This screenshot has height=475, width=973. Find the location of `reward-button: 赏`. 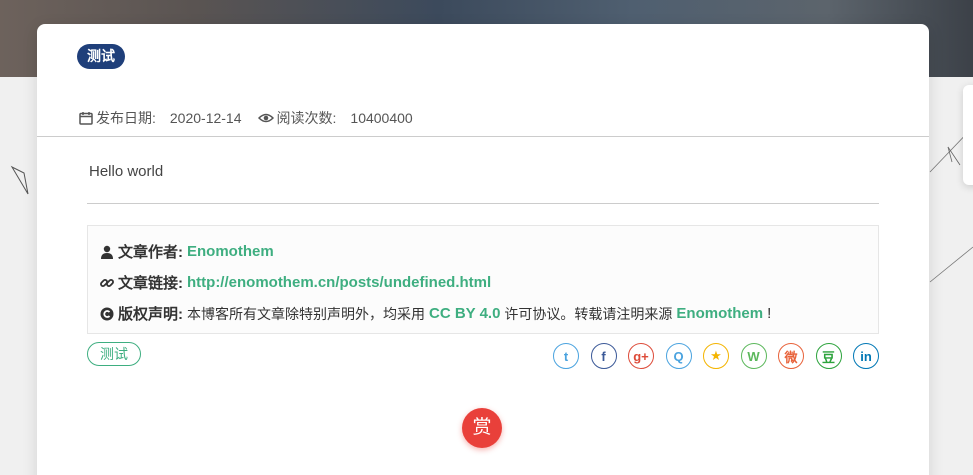

reward-button: 赏 is located at coordinates (482, 428).